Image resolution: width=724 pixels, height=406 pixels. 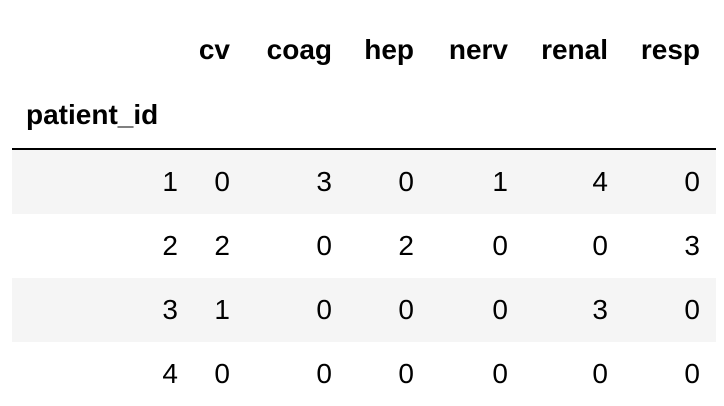 I want to click on column-header-coag: coag, so click(x=299, y=49).